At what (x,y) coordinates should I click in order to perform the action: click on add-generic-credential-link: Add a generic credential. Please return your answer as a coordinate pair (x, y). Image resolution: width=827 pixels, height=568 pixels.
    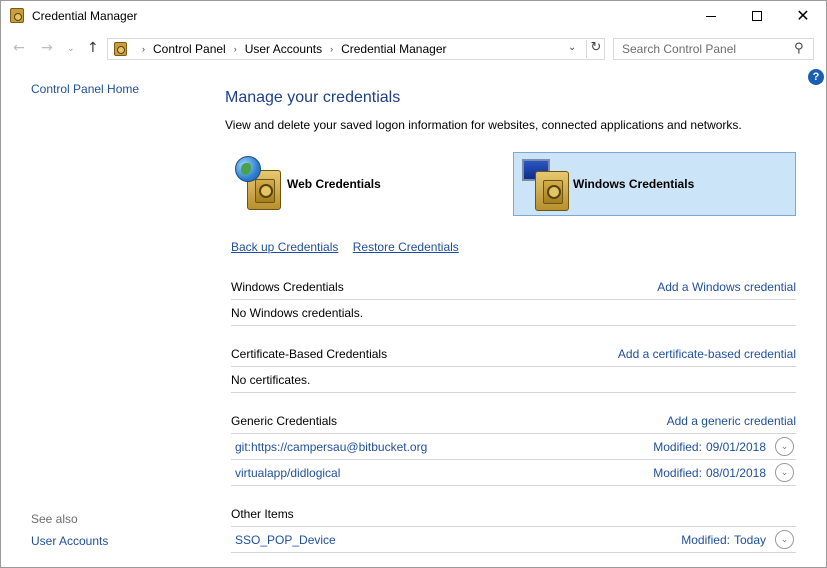
    Looking at the image, I should click on (731, 421).